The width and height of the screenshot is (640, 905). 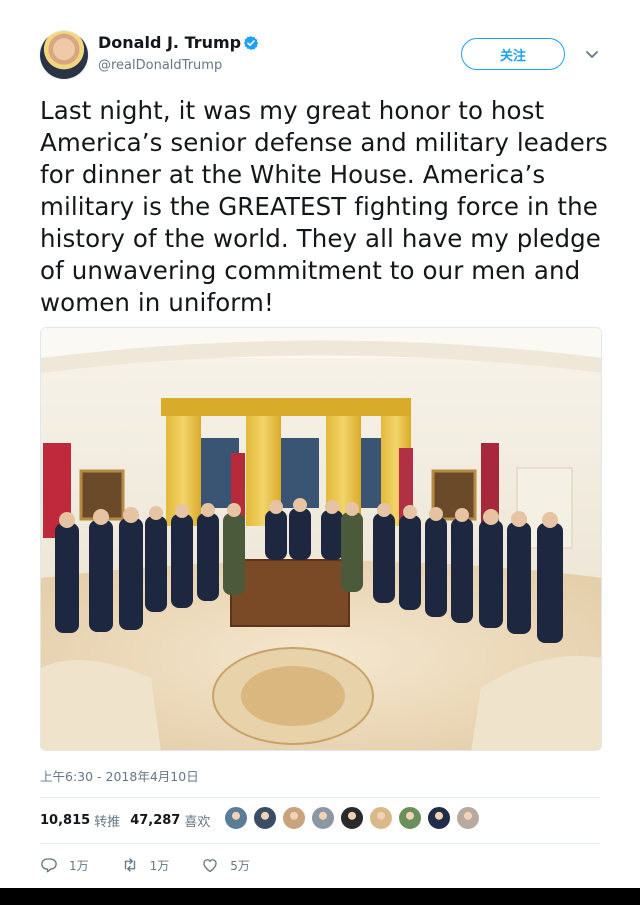 I want to click on follow-button: 关注, so click(x=513, y=54).